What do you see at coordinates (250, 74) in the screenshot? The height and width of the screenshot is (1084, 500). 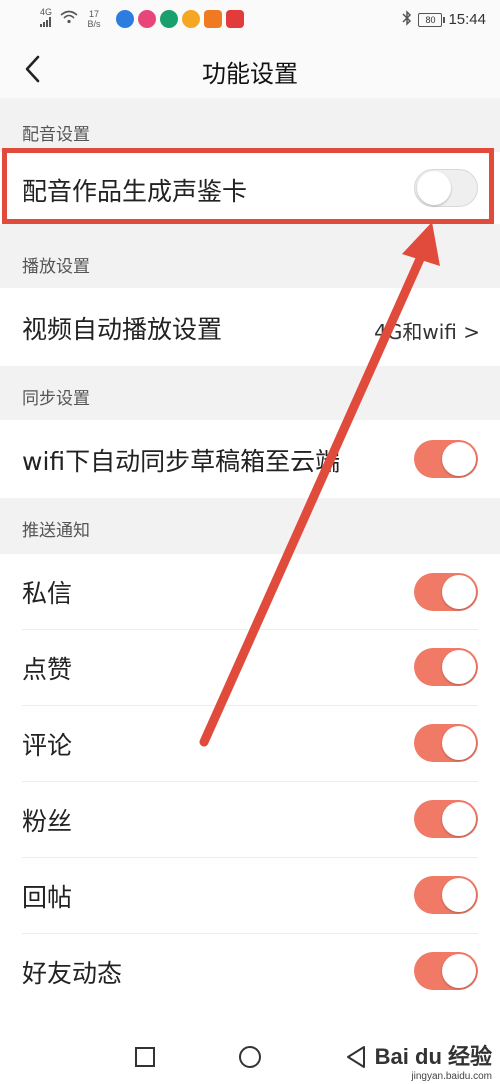 I see `page-title: 功能设置` at bounding box center [250, 74].